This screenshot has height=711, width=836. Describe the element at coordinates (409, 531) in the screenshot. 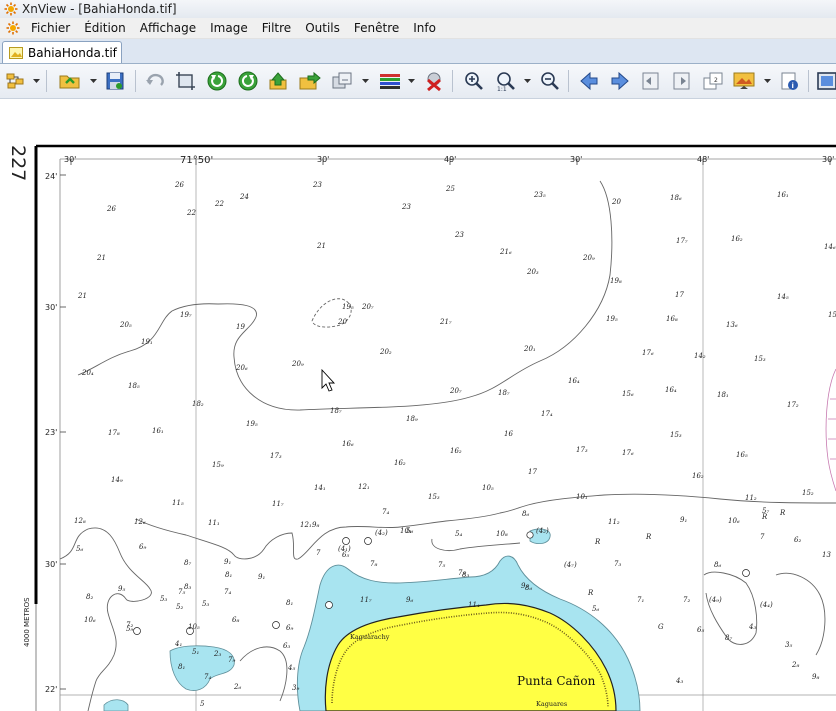

I see `depth-sounding: 5₆` at that location.